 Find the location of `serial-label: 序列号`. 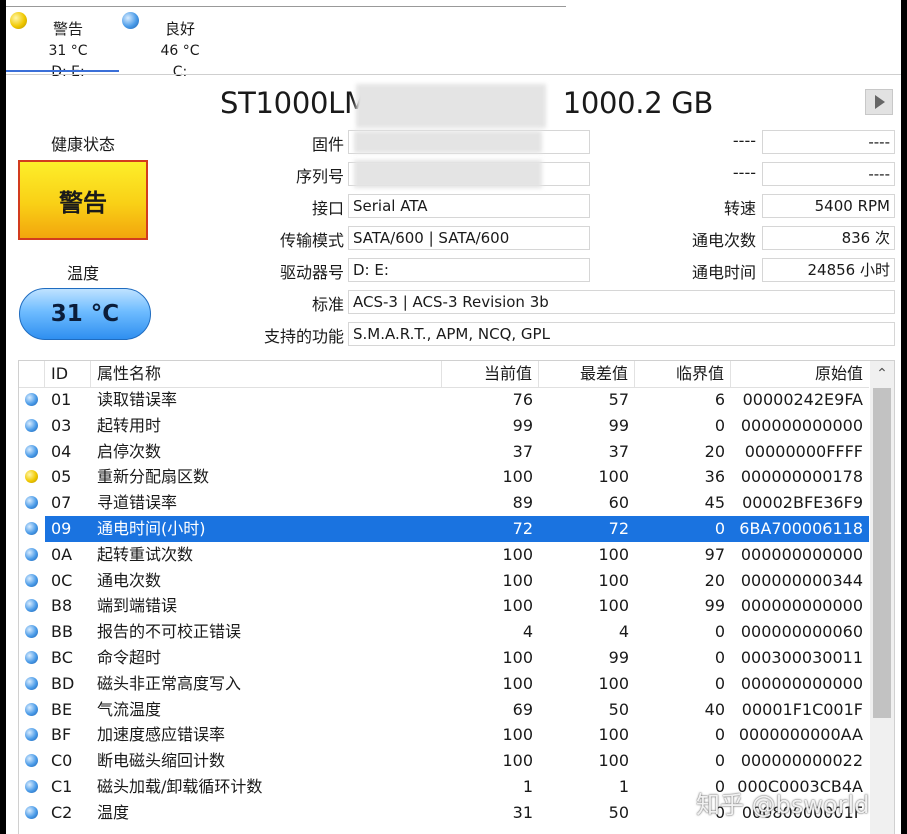

serial-label: 序列号 is located at coordinates (319, 176).